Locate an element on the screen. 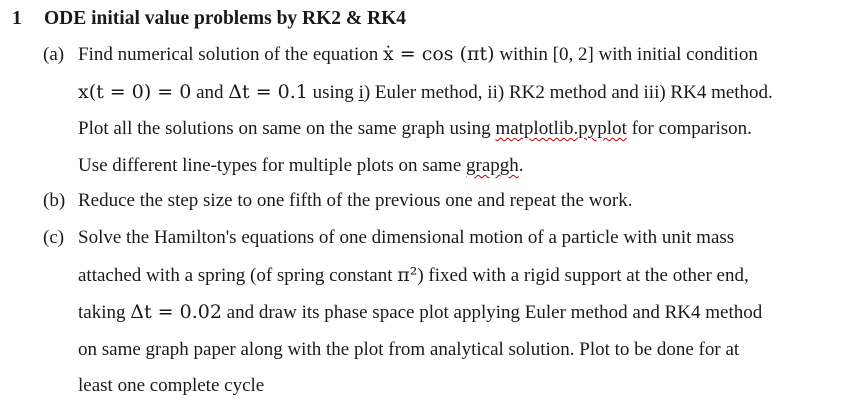  part-c-label: (c) is located at coordinates (54, 237).